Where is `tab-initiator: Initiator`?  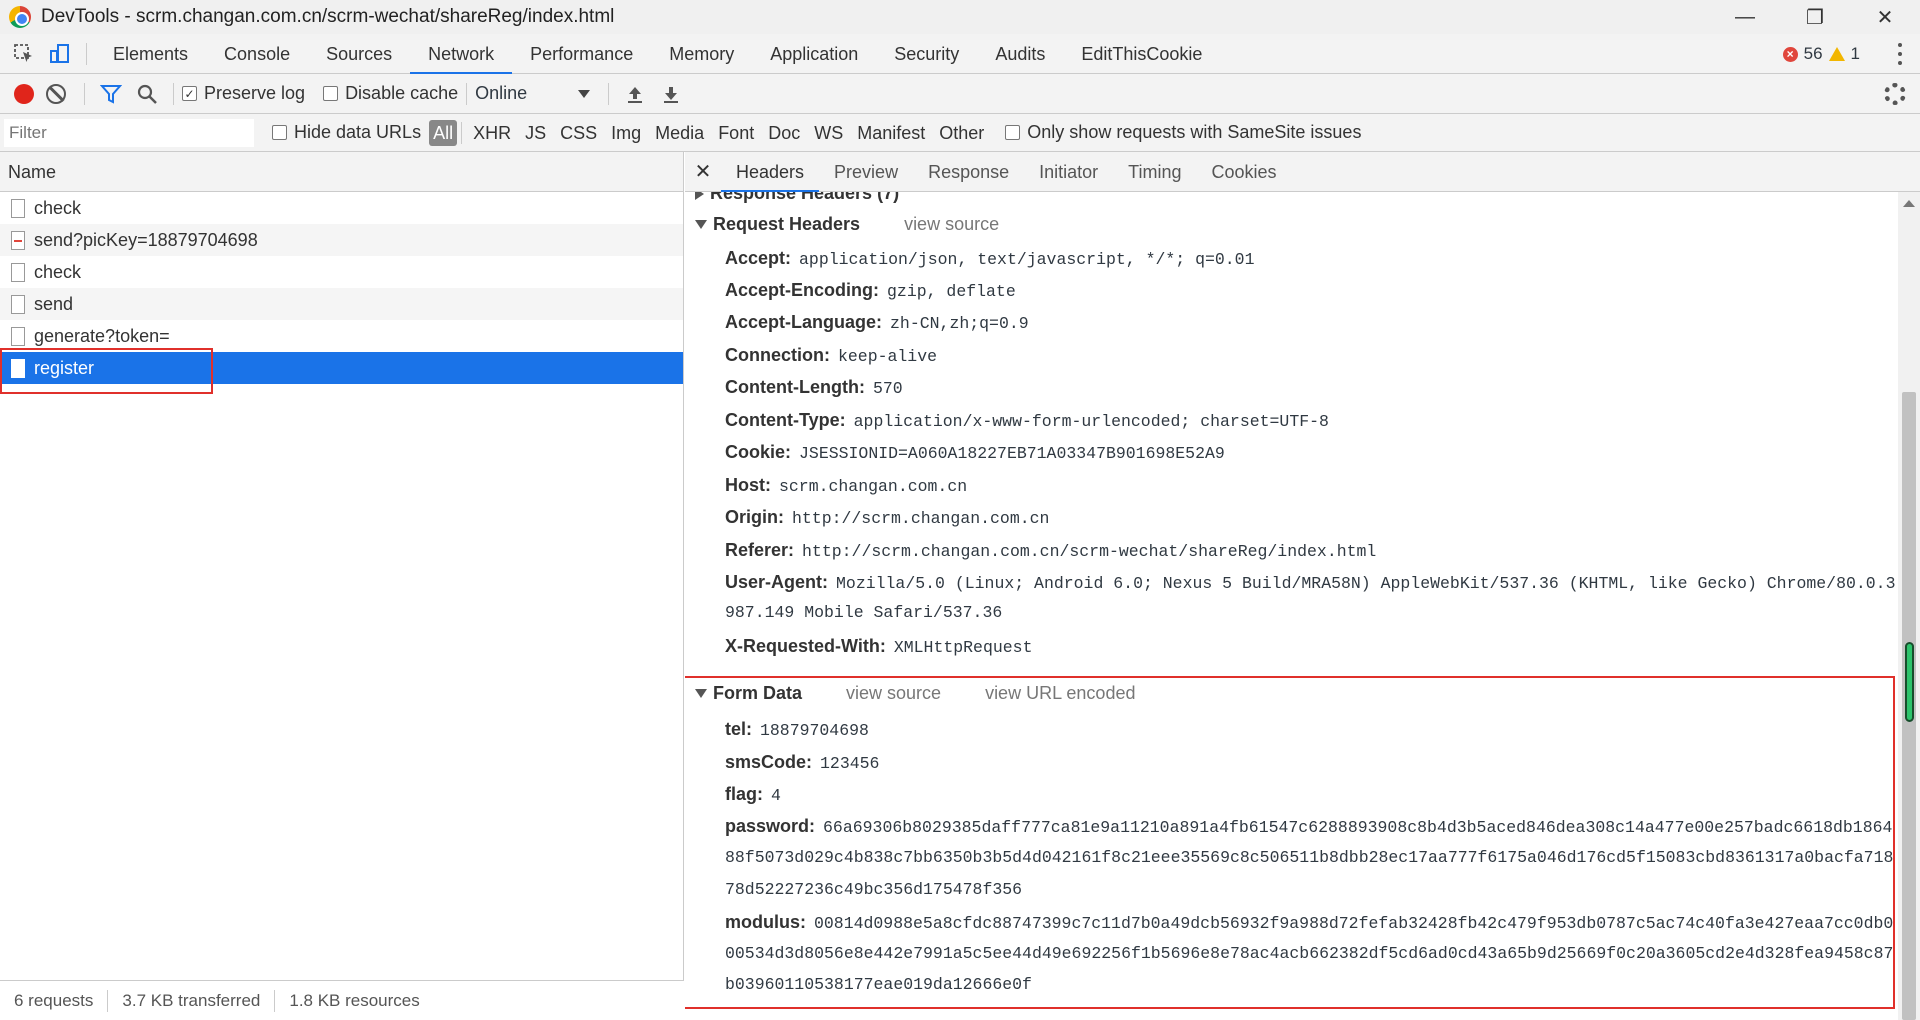 tab-initiator: Initiator is located at coordinates (1068, 172).